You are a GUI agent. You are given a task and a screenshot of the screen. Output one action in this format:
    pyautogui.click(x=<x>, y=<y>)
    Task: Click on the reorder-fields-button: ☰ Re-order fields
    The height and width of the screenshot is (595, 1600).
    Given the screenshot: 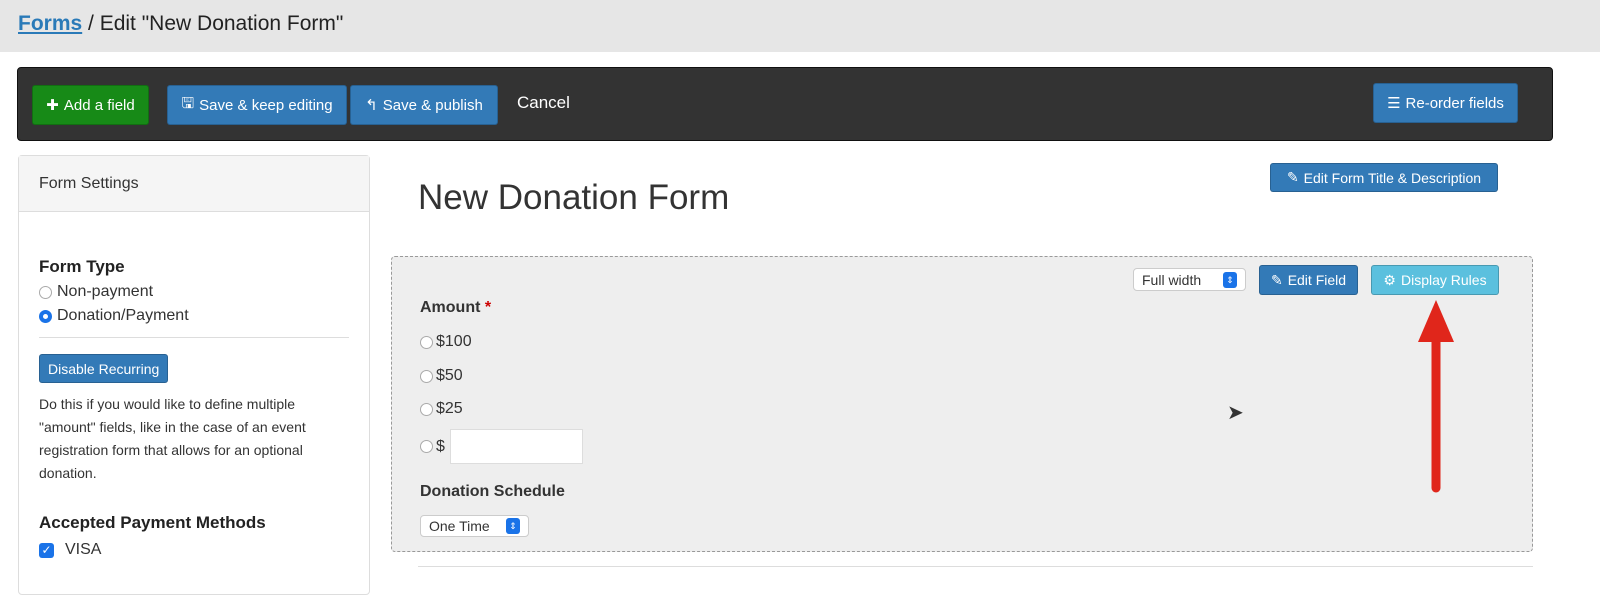 What is the action you would take?
    pyautogui.click(x=1445, y=103)
    